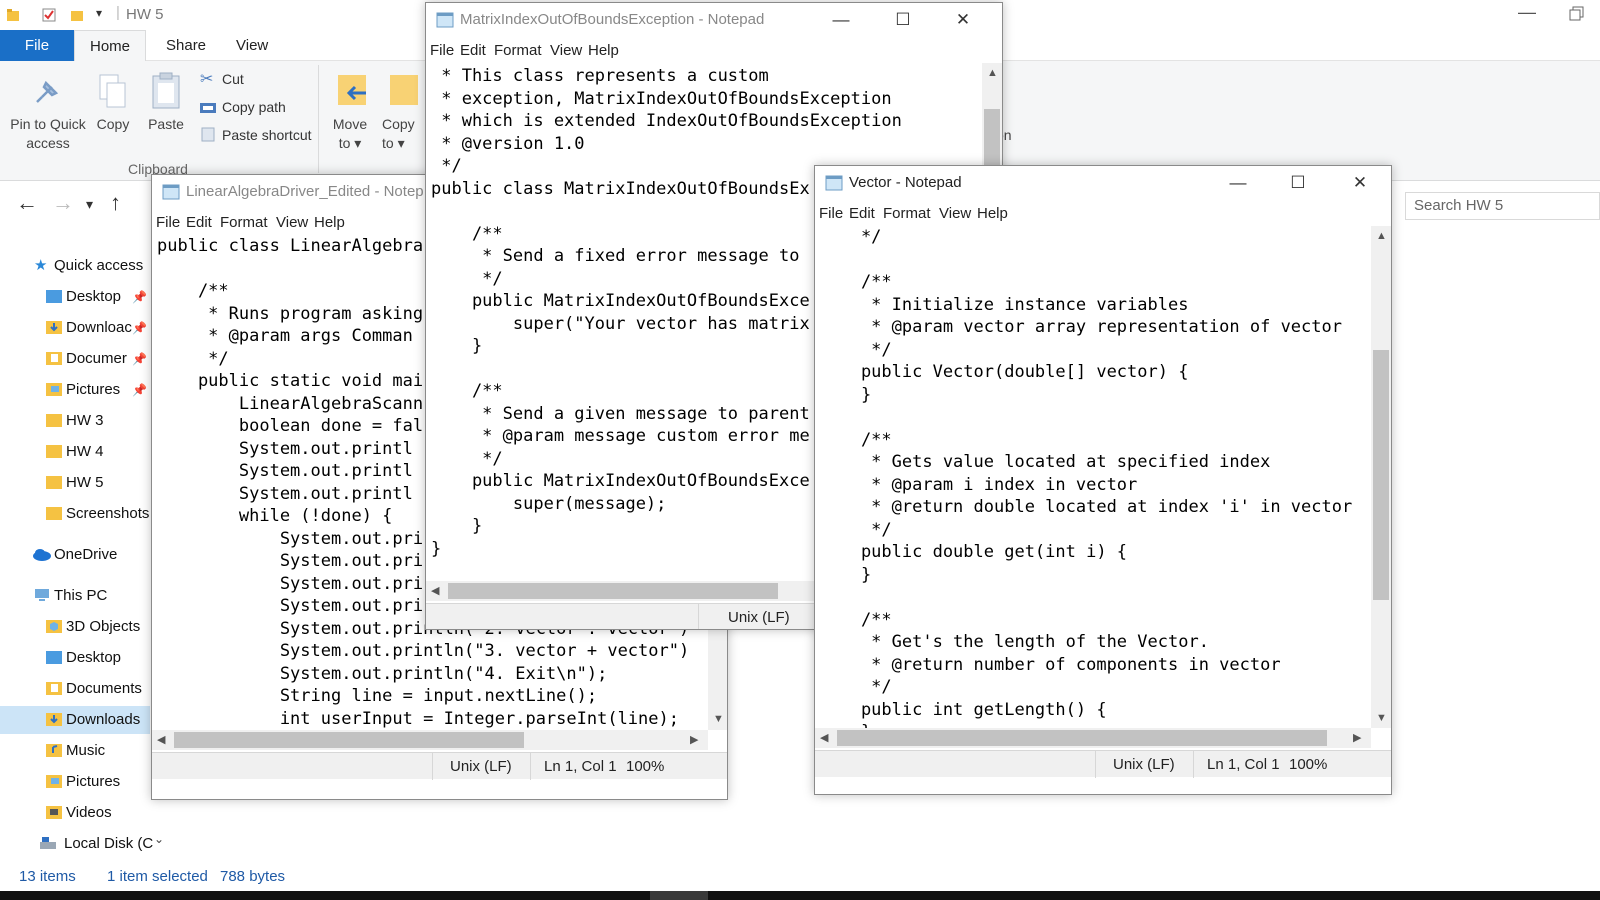  What do you see at coordinates (233, 79) in the screenshot?
I see `cut-button: Cut` at bounding box center [233, 79].